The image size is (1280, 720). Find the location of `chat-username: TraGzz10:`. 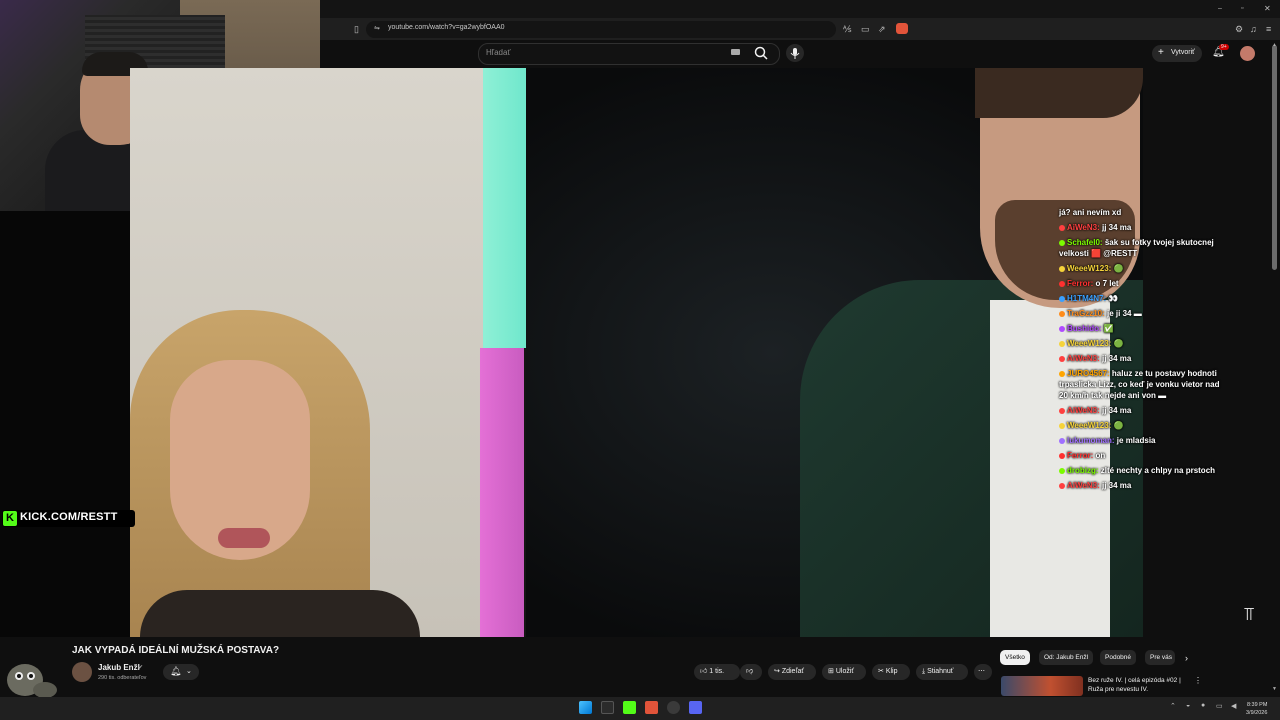

chat-username: TraGzz10: is located at coordinates (1086, 313).